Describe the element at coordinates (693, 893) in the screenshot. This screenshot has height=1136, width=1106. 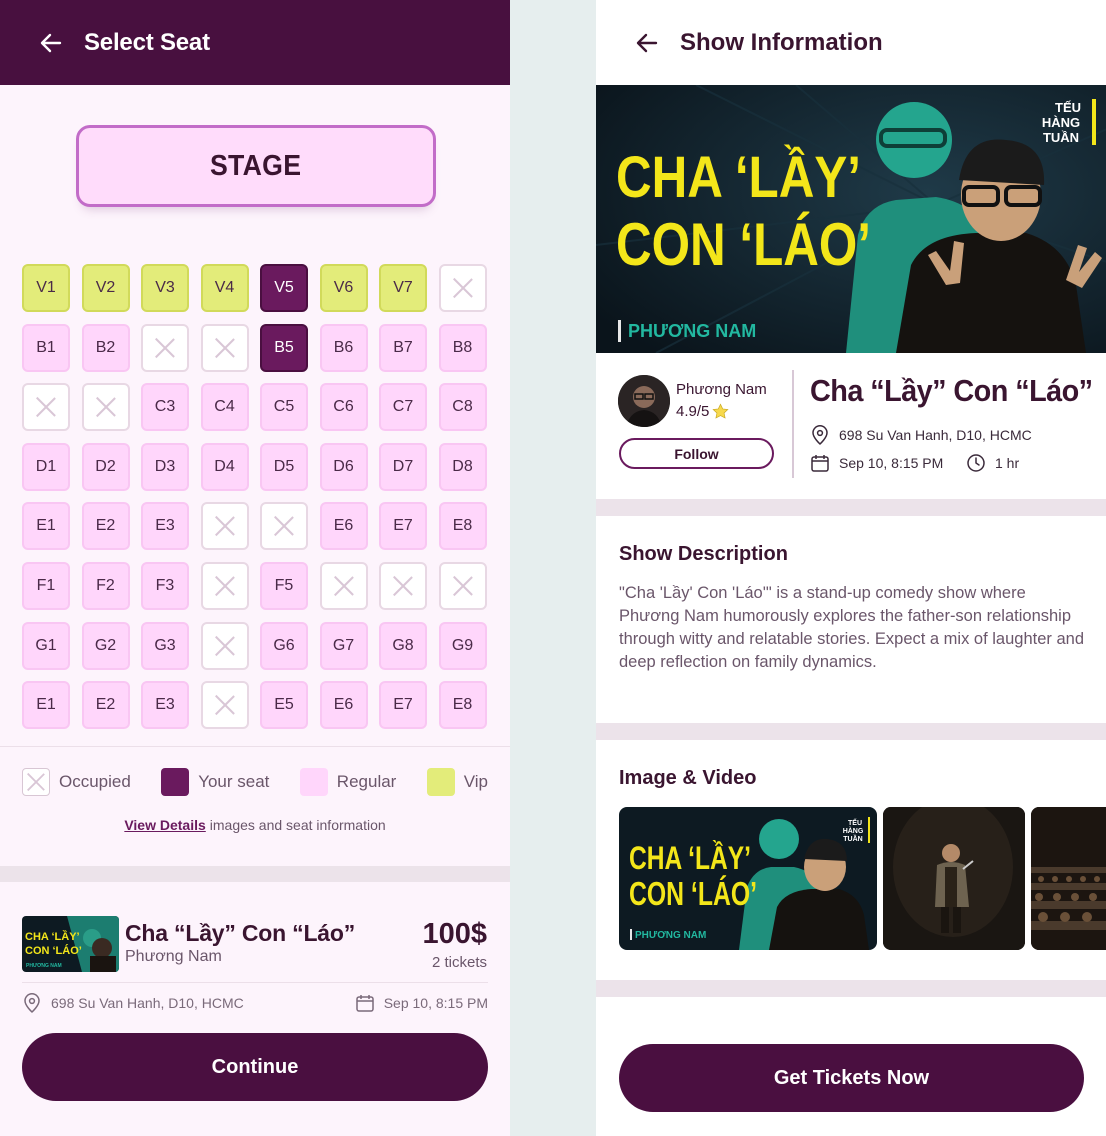
I see `svg-text: CON ‘LÁO’` at that location.